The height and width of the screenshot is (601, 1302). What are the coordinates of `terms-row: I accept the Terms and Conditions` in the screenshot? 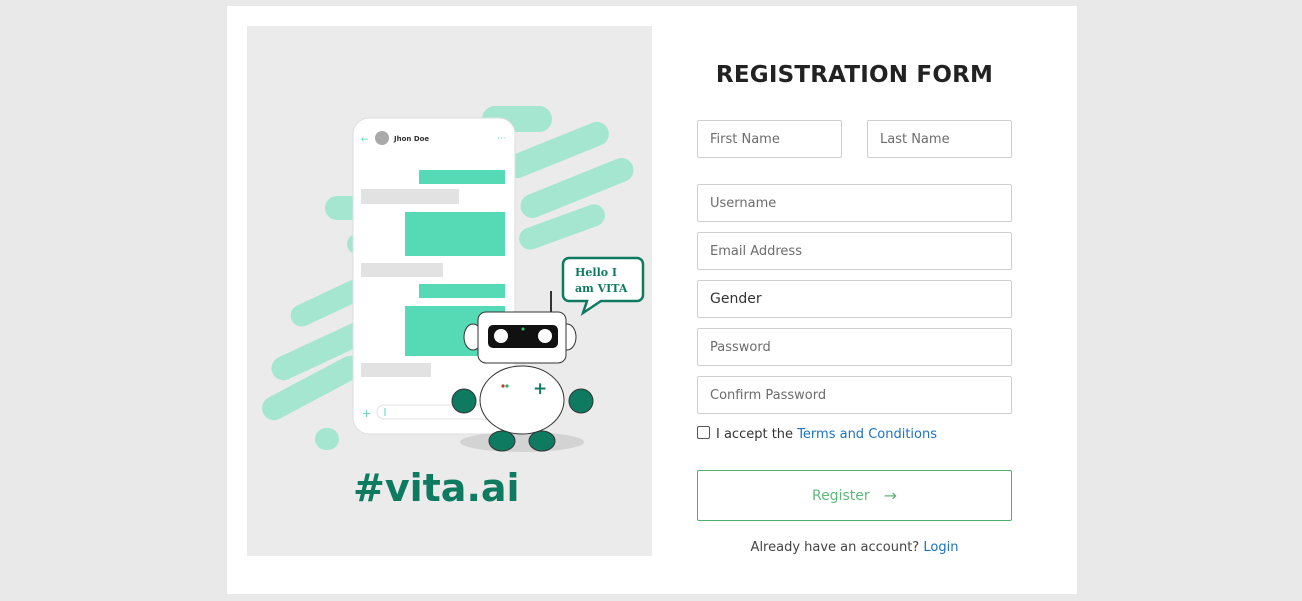 It's located at (817, 434).